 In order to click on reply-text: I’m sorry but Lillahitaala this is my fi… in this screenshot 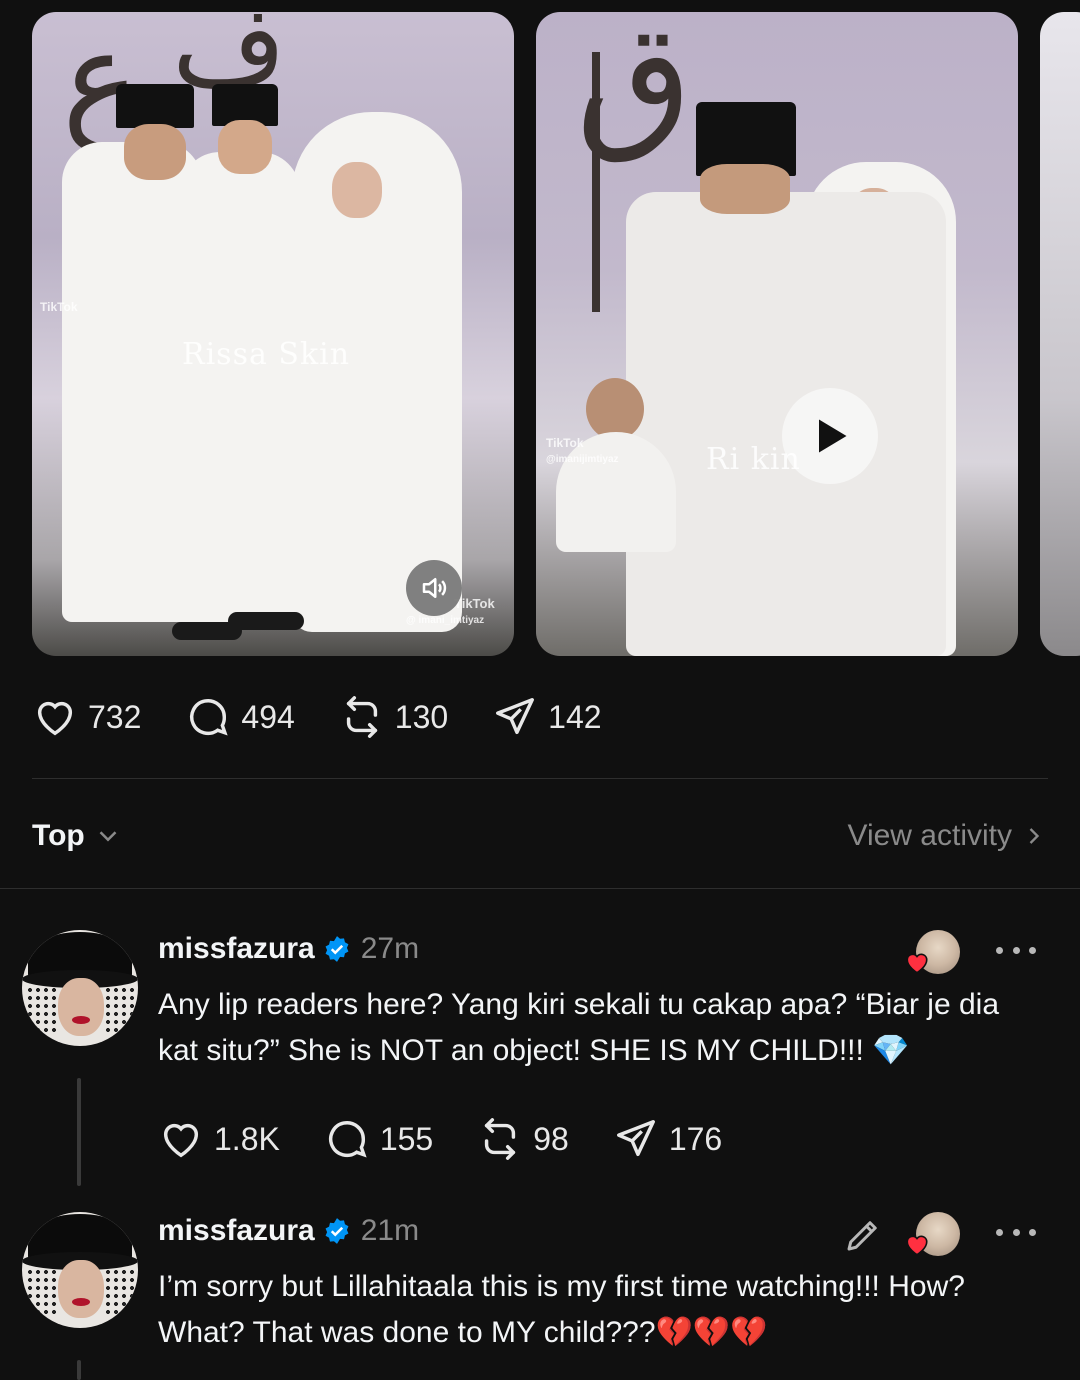, I will do `click(561, 1309)`.